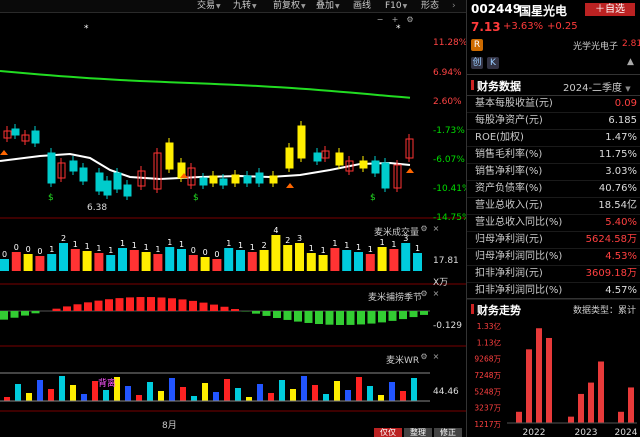 This screenshot has width=640, height=437. What do you see at coordinates (604, 309) in the screenshot?
I see `trend-data-type: 数据类型：累计` at bounding box center [604, 309].